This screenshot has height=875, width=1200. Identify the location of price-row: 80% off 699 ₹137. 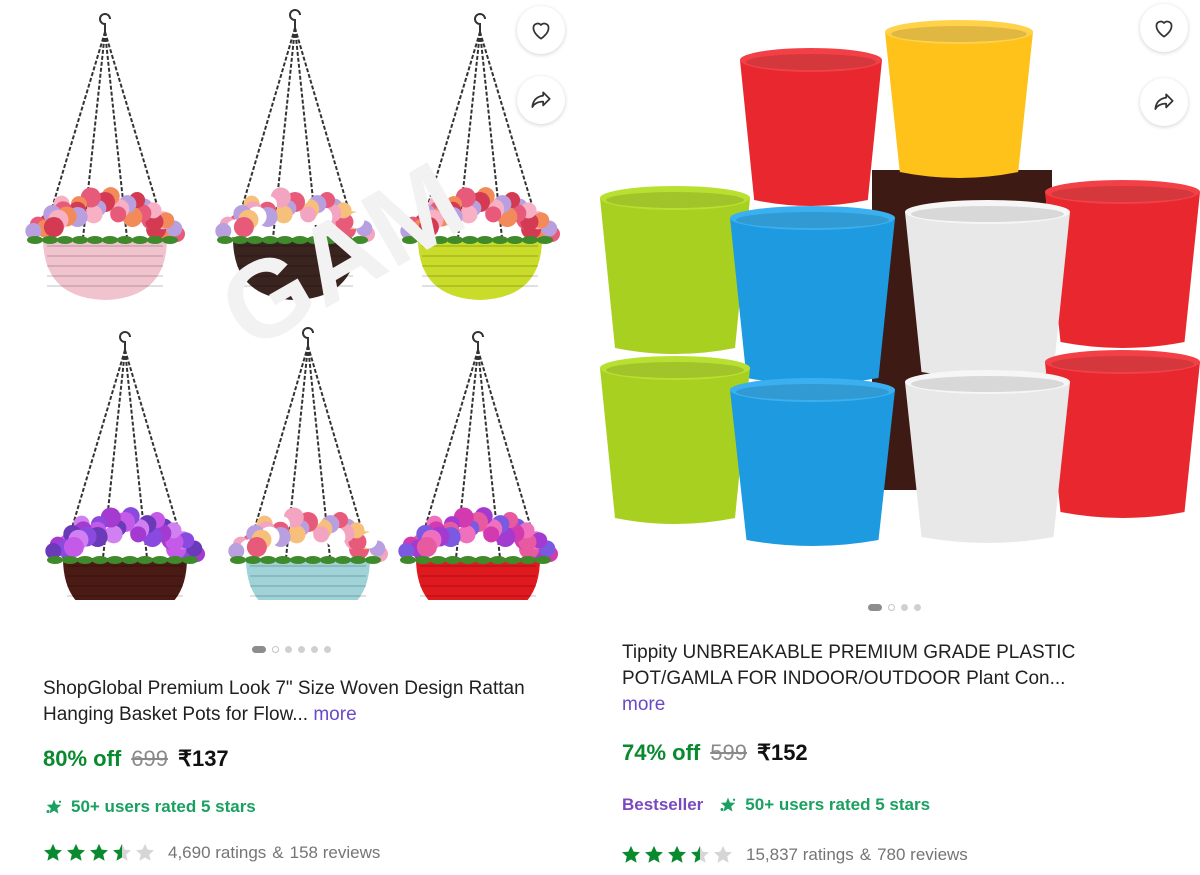
(136, 759).